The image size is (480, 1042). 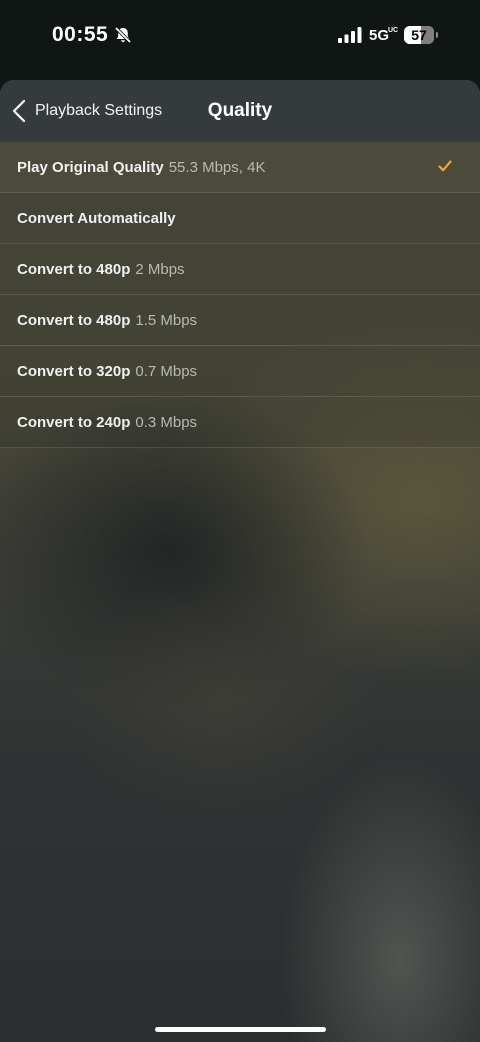 I want to click on option-row: Convert to 320p 0.7 Mbps, so click(x=240, y=371).